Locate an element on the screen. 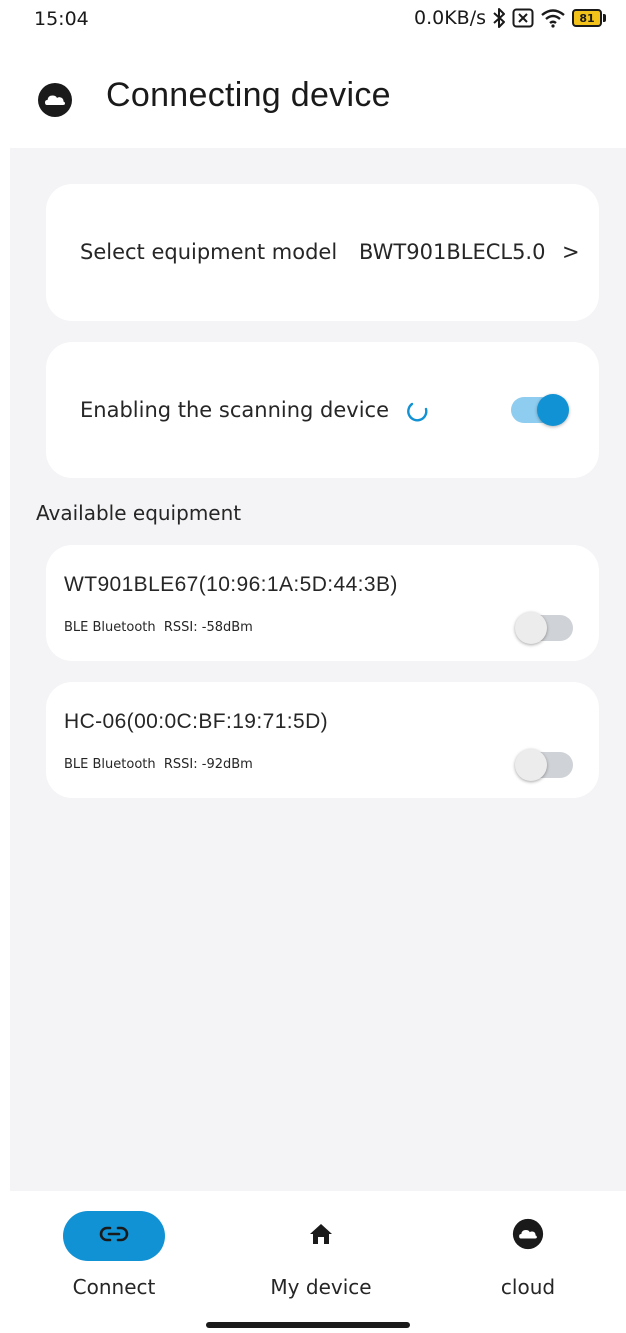 This screenshot has width=626, height=1333. battery-level: 81 is located at coordinates (587, 18).